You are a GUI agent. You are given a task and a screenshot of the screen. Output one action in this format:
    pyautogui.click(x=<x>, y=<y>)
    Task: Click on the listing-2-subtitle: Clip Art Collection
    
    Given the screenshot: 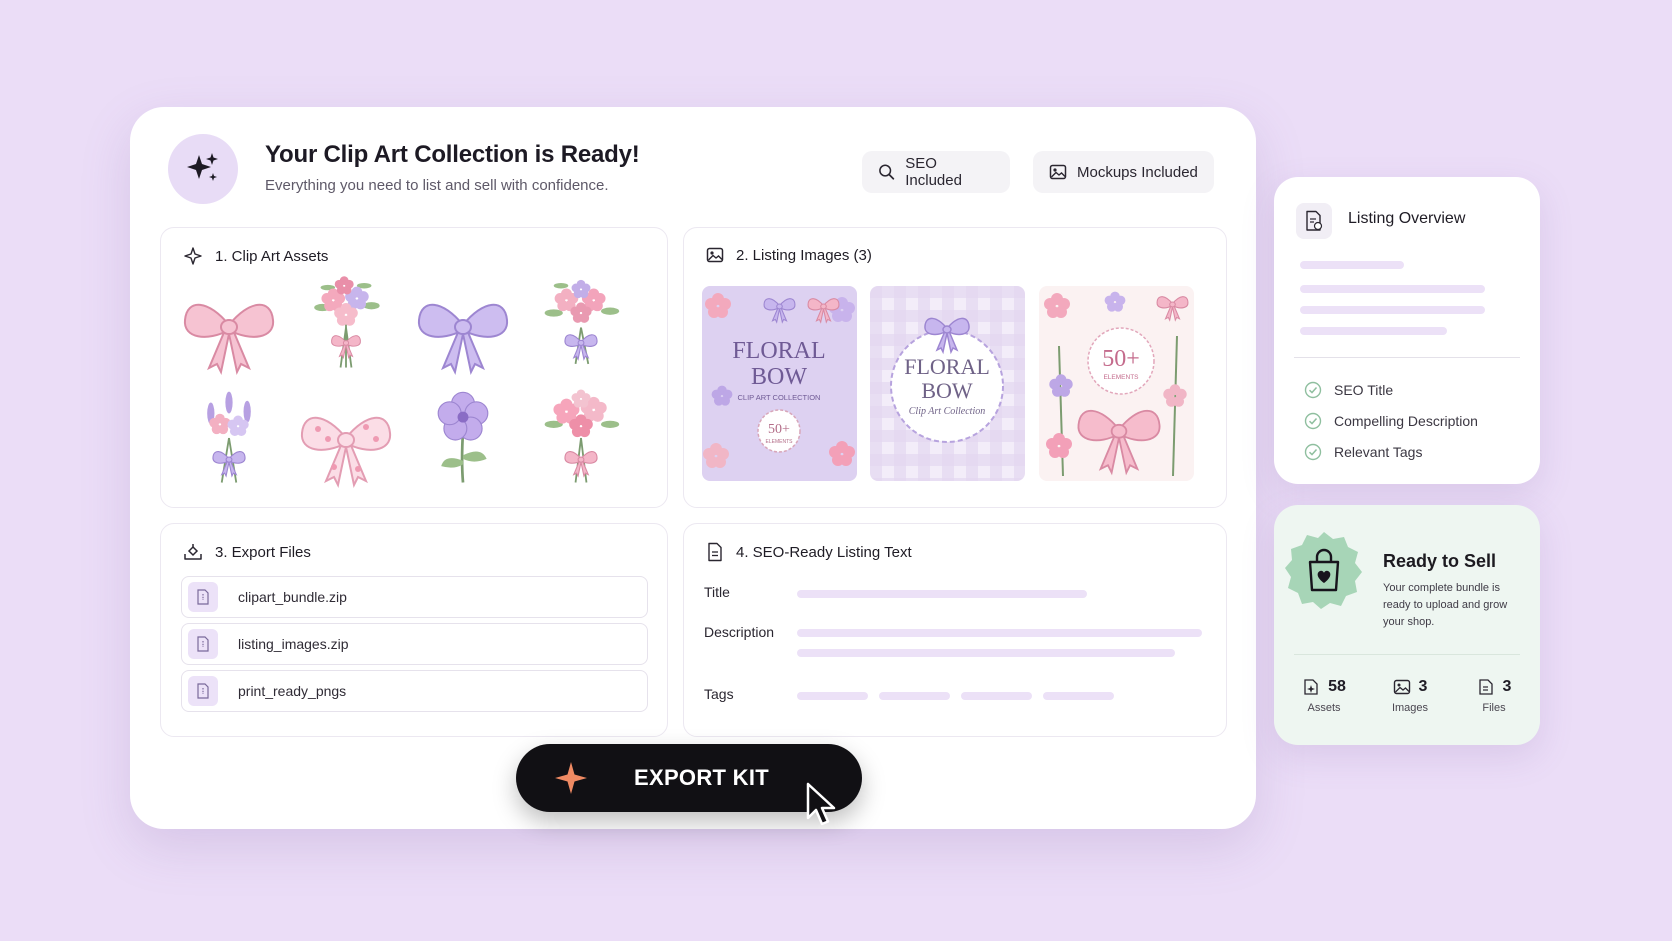 What is the action you would take?
    pyautogui.click(x=947, y=411)
    